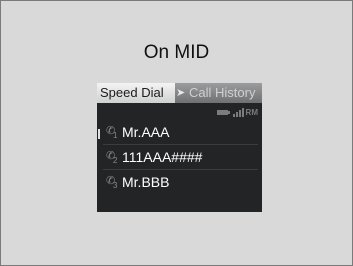 The height and width of the screenshot is (266, 353). What do you see at coordinates (179, 182) in the screenshot?
I see `list-item: ✆ 3 Mr.BBB` at bounding box center [179, 182].